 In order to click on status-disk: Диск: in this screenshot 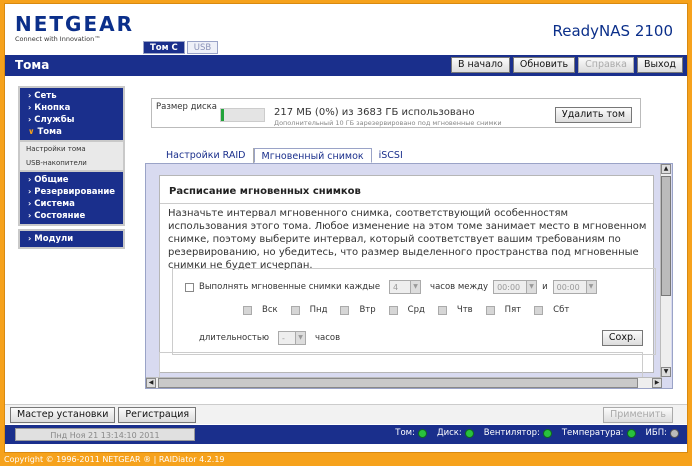, I will do `click(455, 433)`.